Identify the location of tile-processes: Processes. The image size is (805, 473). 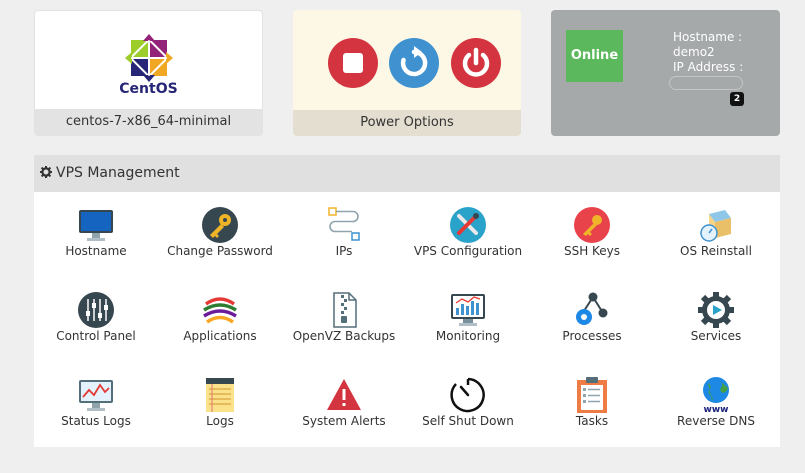
(592, 313).